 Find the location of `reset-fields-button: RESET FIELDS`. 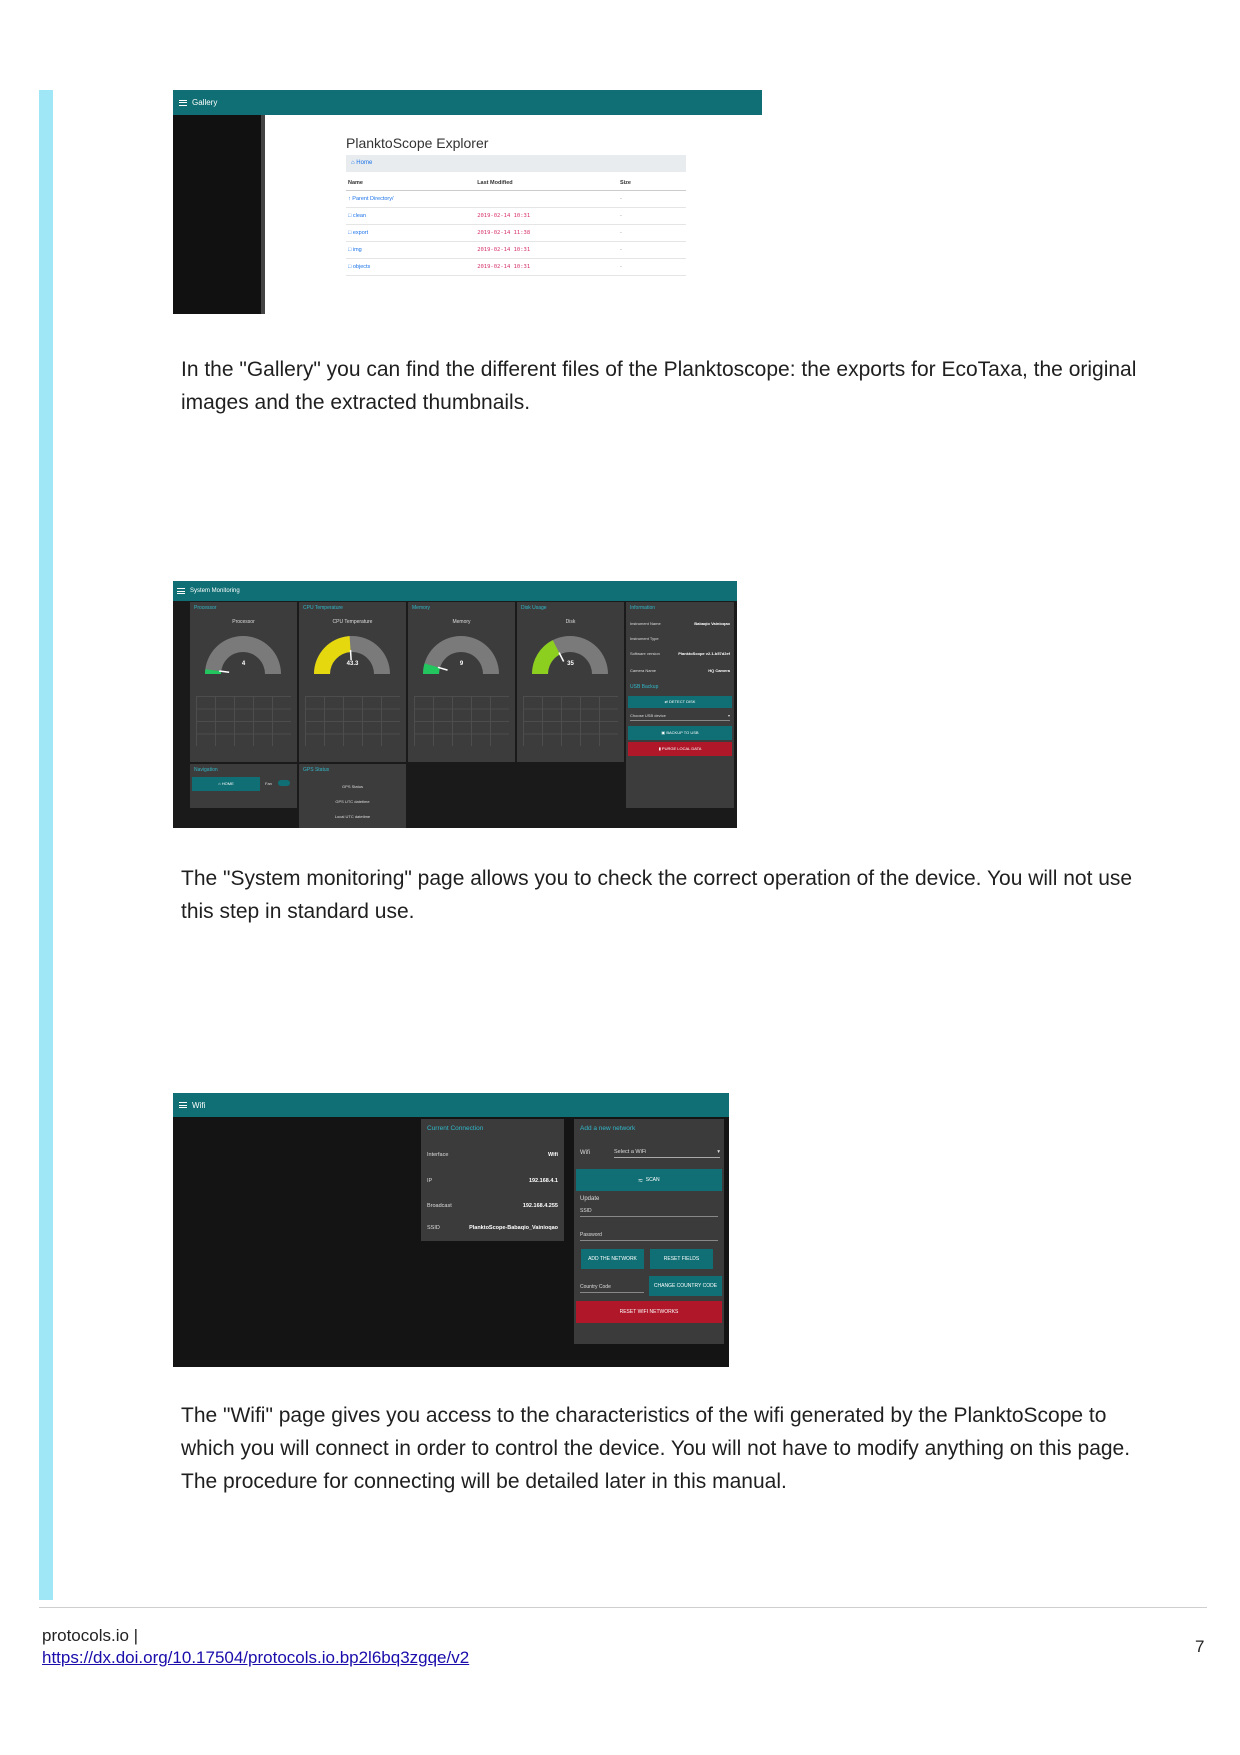

reset-fields-button: RESET FIELDS is located at coordinates (681, 1259).